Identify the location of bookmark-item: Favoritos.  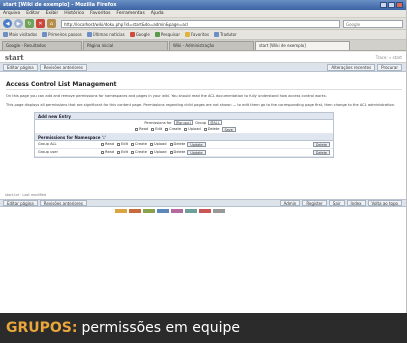
(197, 35).